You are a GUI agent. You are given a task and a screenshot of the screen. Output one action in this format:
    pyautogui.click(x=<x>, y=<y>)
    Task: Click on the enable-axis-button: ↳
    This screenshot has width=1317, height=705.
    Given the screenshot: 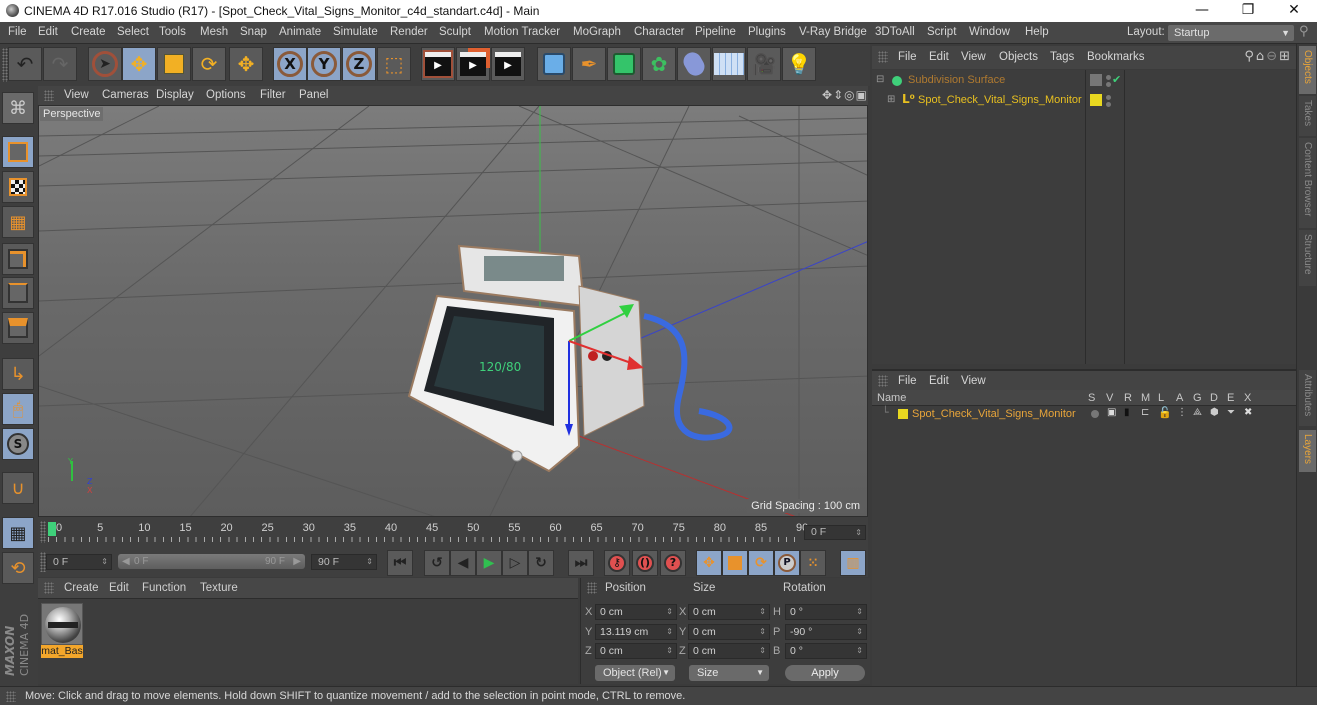 What is the action you would take?
    pyautogui.click(x=18, y=374)
    